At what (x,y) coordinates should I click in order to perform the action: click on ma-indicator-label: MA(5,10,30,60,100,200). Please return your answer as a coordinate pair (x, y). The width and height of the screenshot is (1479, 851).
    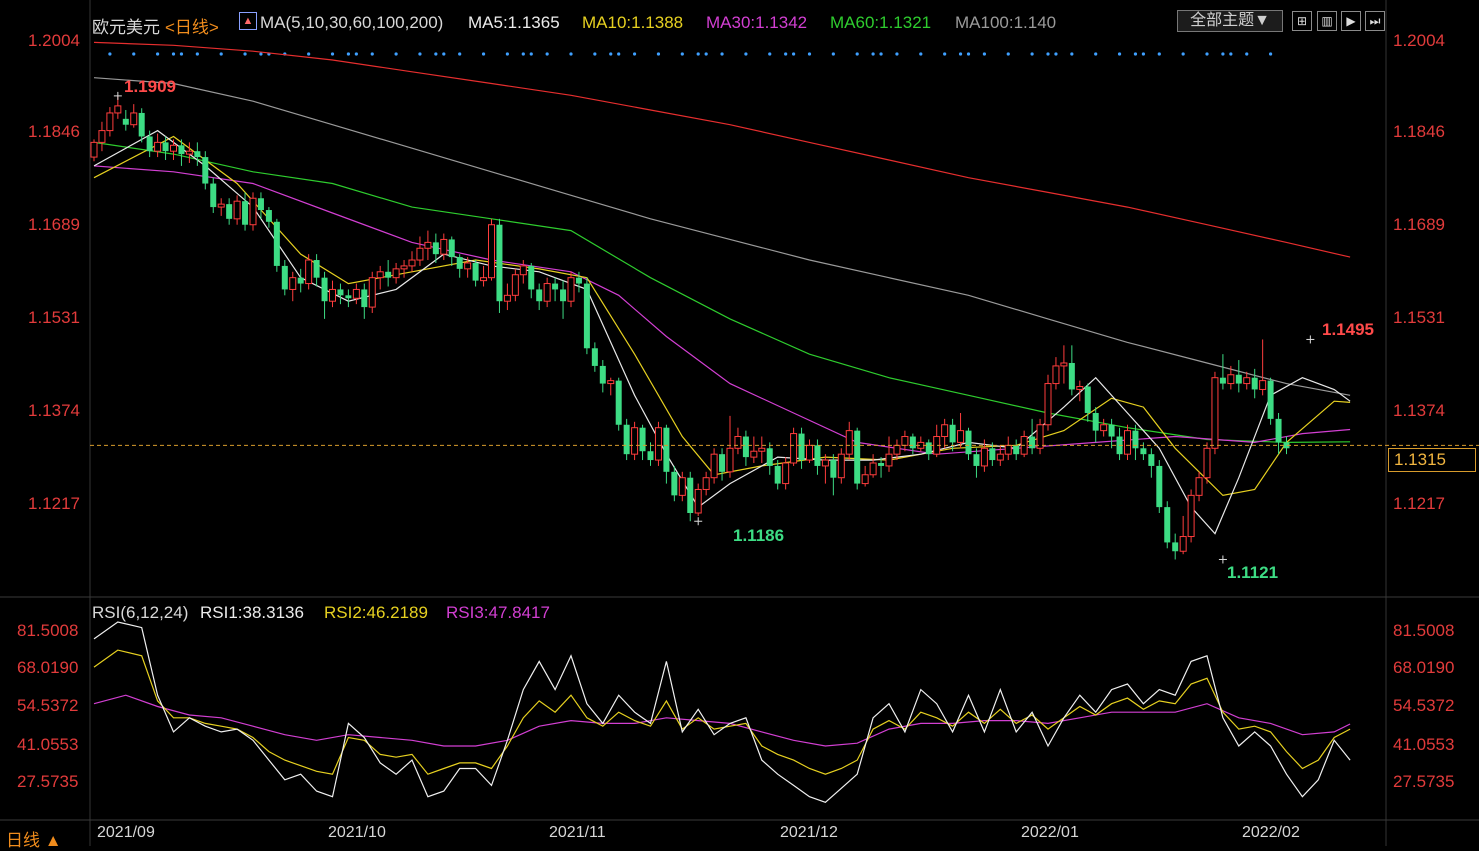
    Looking at the image, I should click on (351, 23).